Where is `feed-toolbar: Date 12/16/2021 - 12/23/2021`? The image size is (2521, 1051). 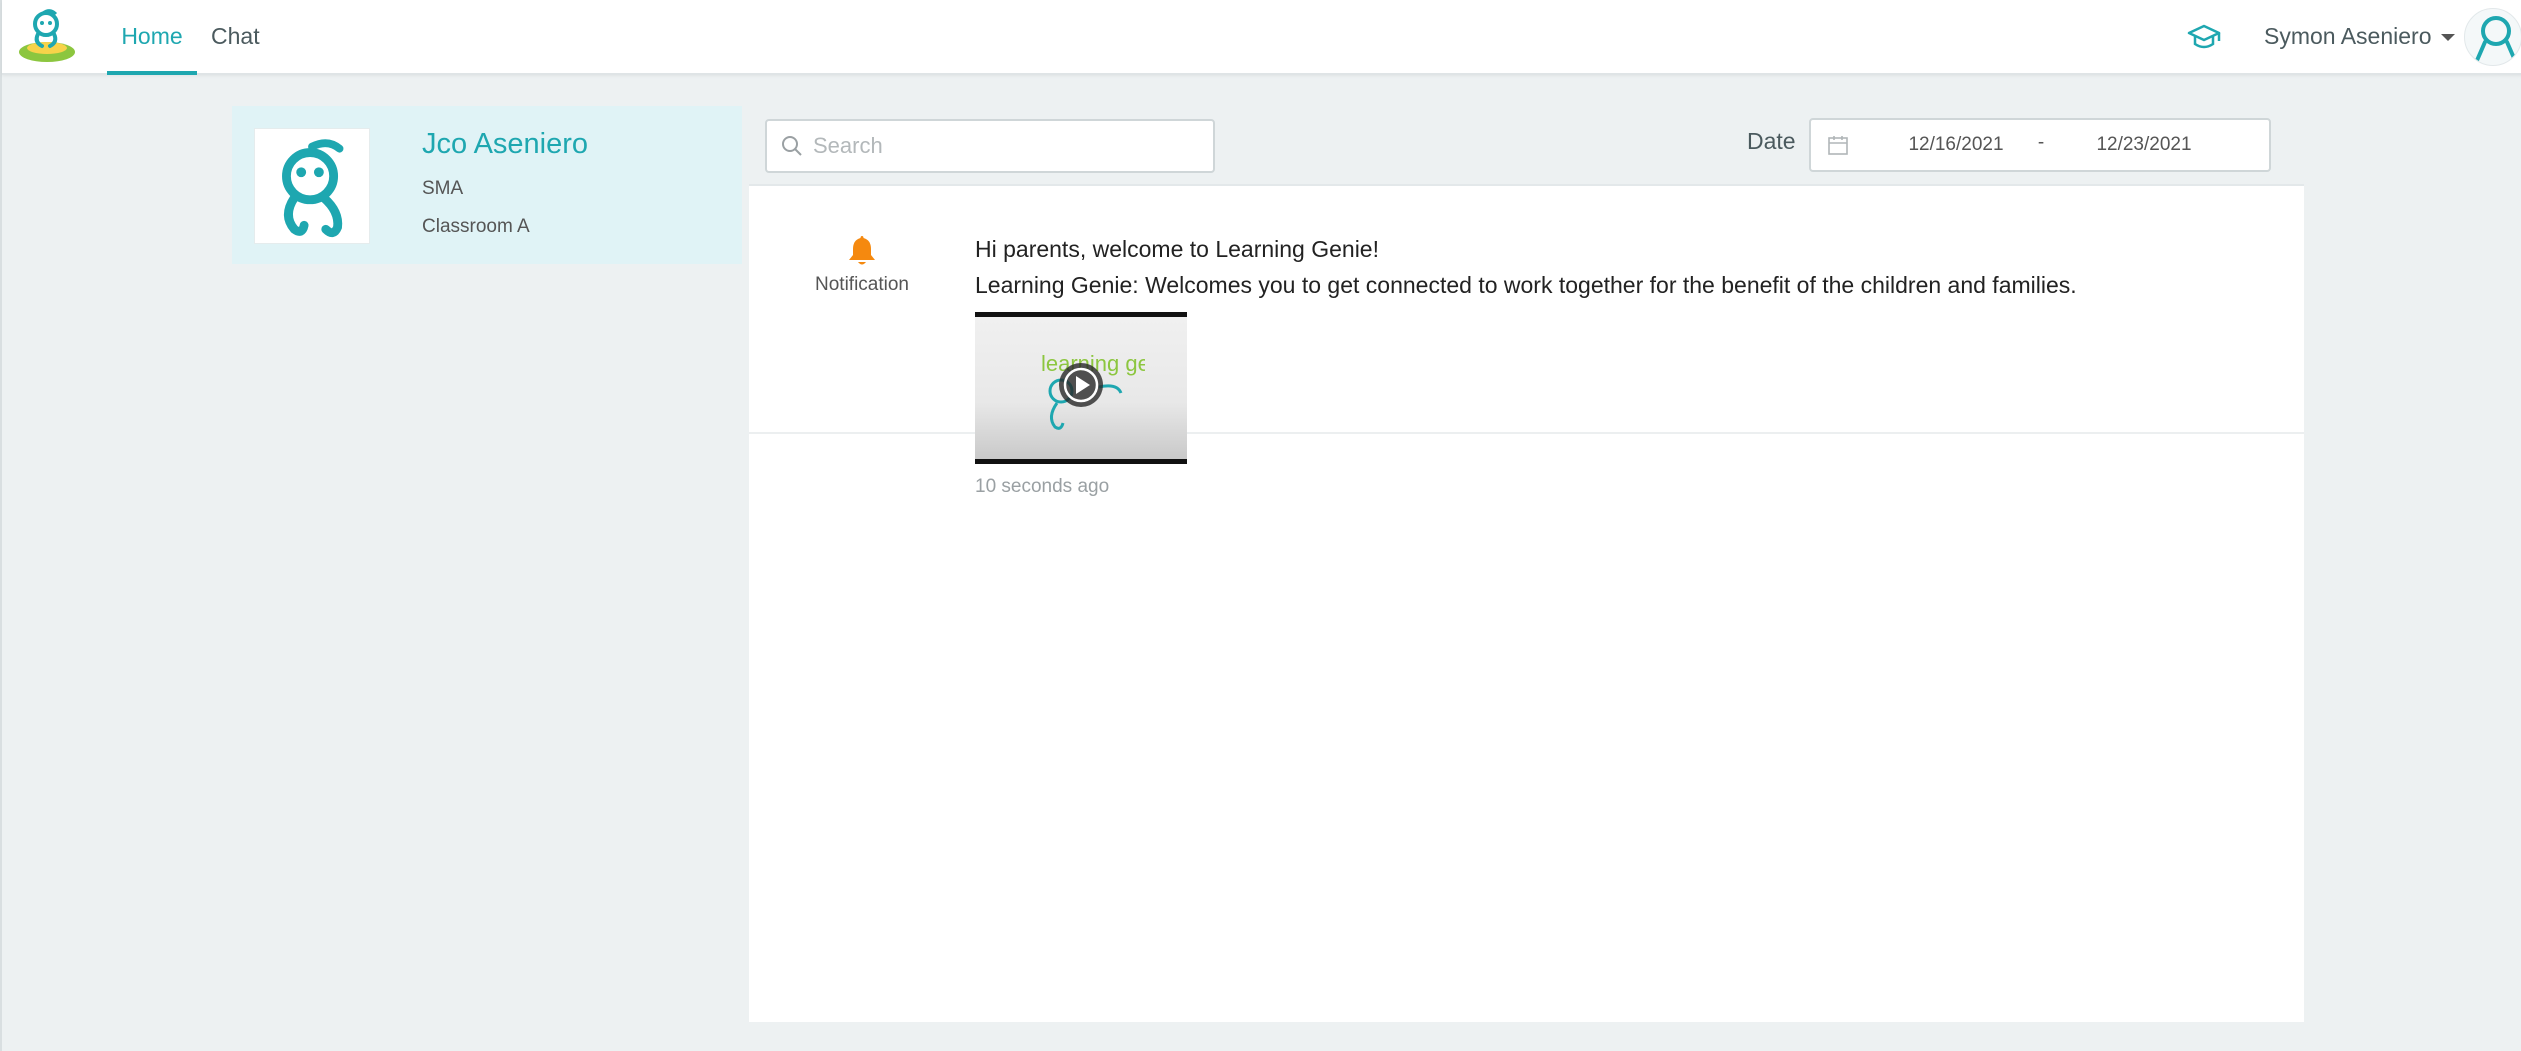 feed-toolbar: Date 12/16/2021 - 12/23/2021 is located at coordinates (1526, 146).